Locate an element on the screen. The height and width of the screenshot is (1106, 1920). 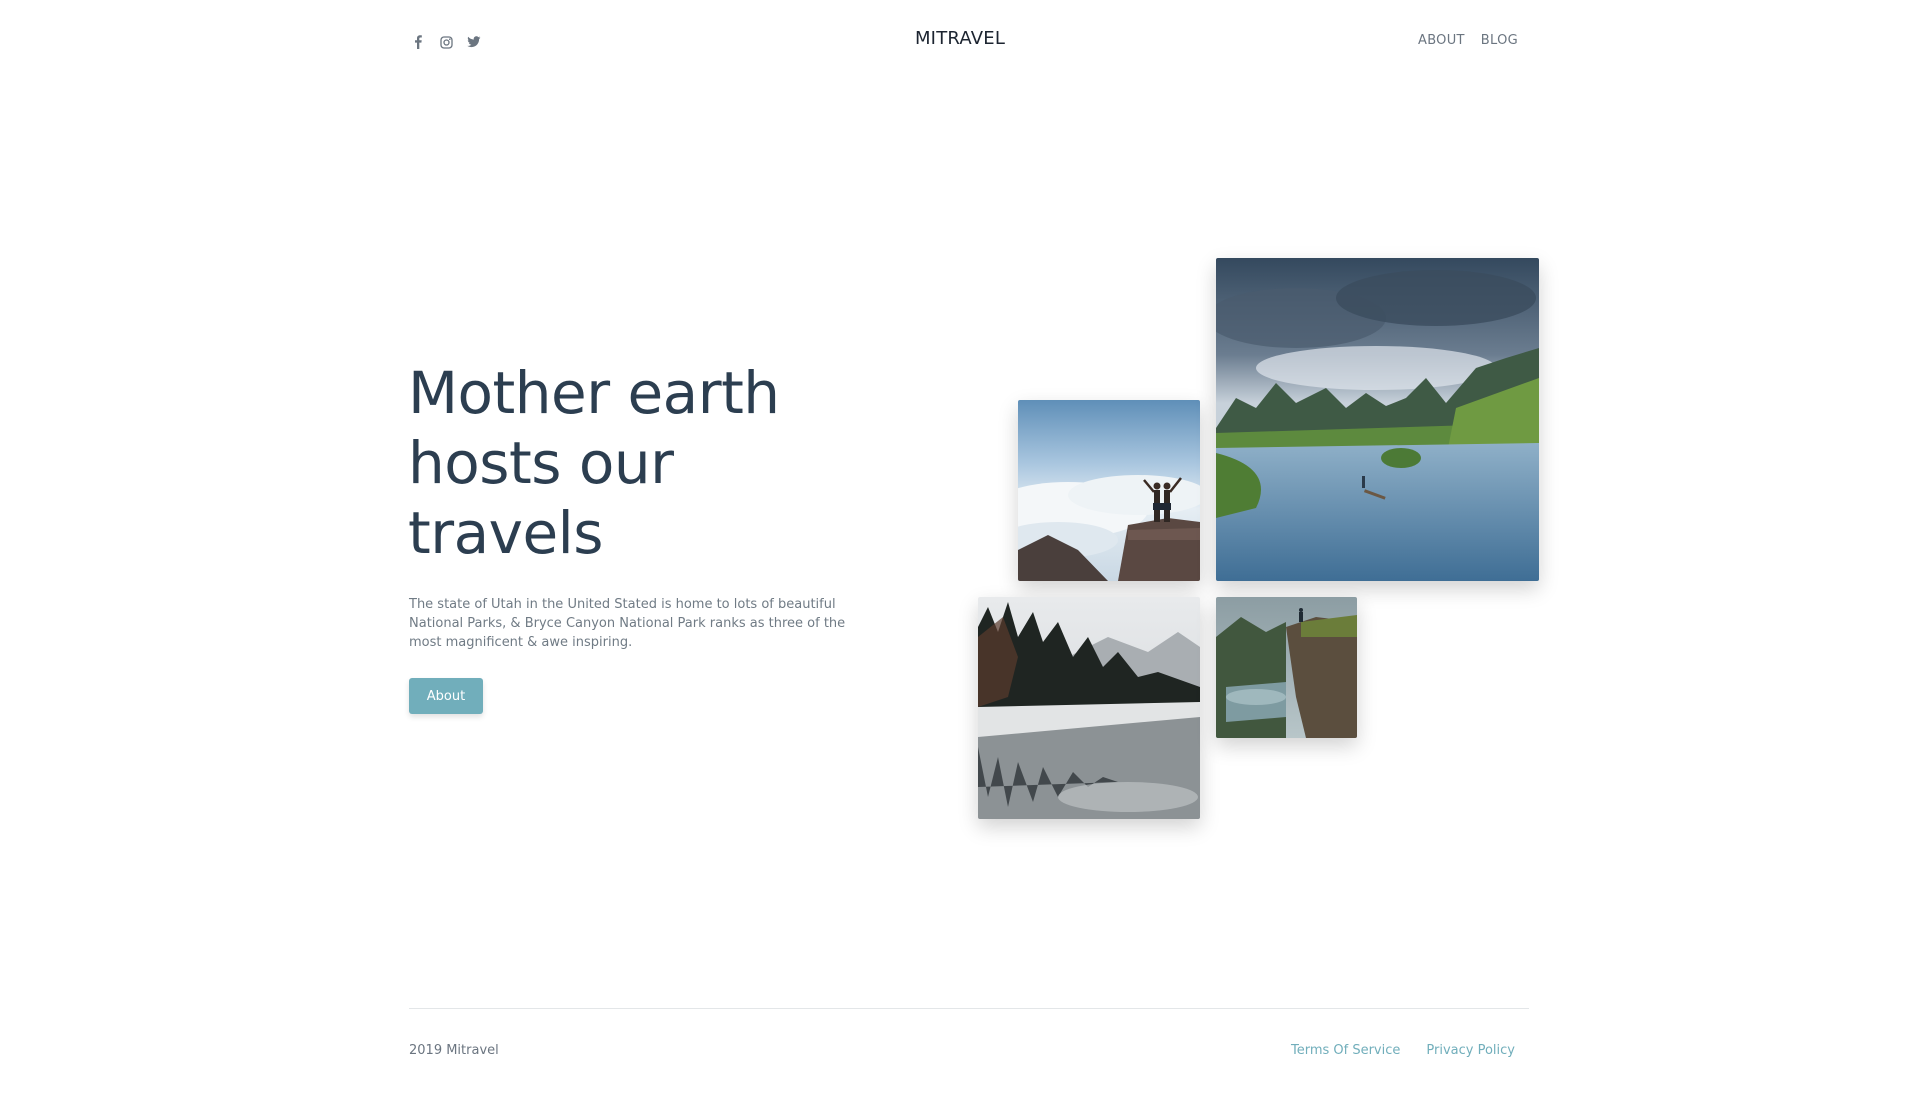
hero-title: Mother earth hosts our travels is located at coordinates (648, 463).